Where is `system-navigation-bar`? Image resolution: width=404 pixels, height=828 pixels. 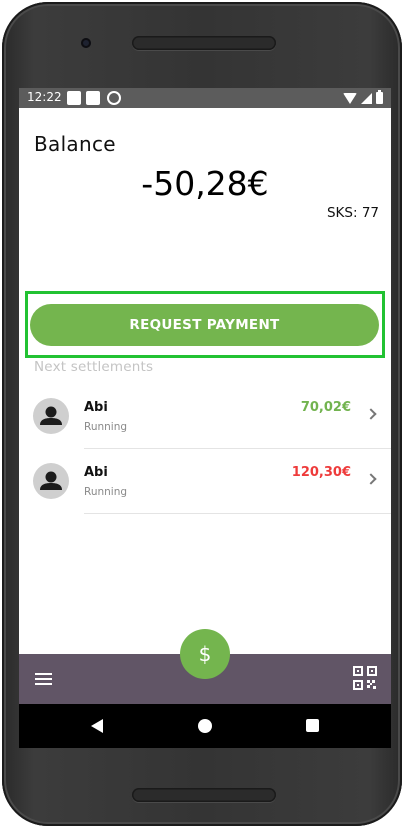 system-navigation-bar is located at coordinates (205, 726).